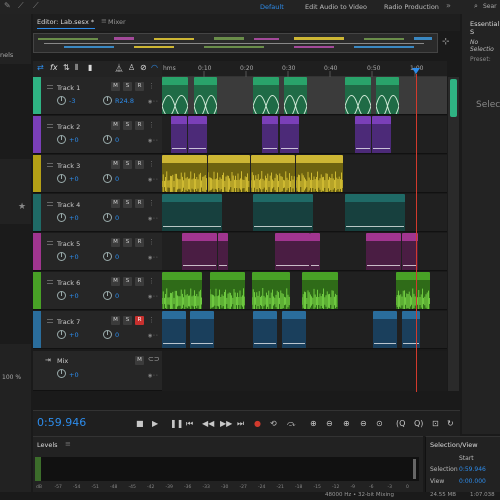 Image resolution: width=500 pixels, height=500 pixels. I want to click on track-name: Track 6, so click(68, 283).